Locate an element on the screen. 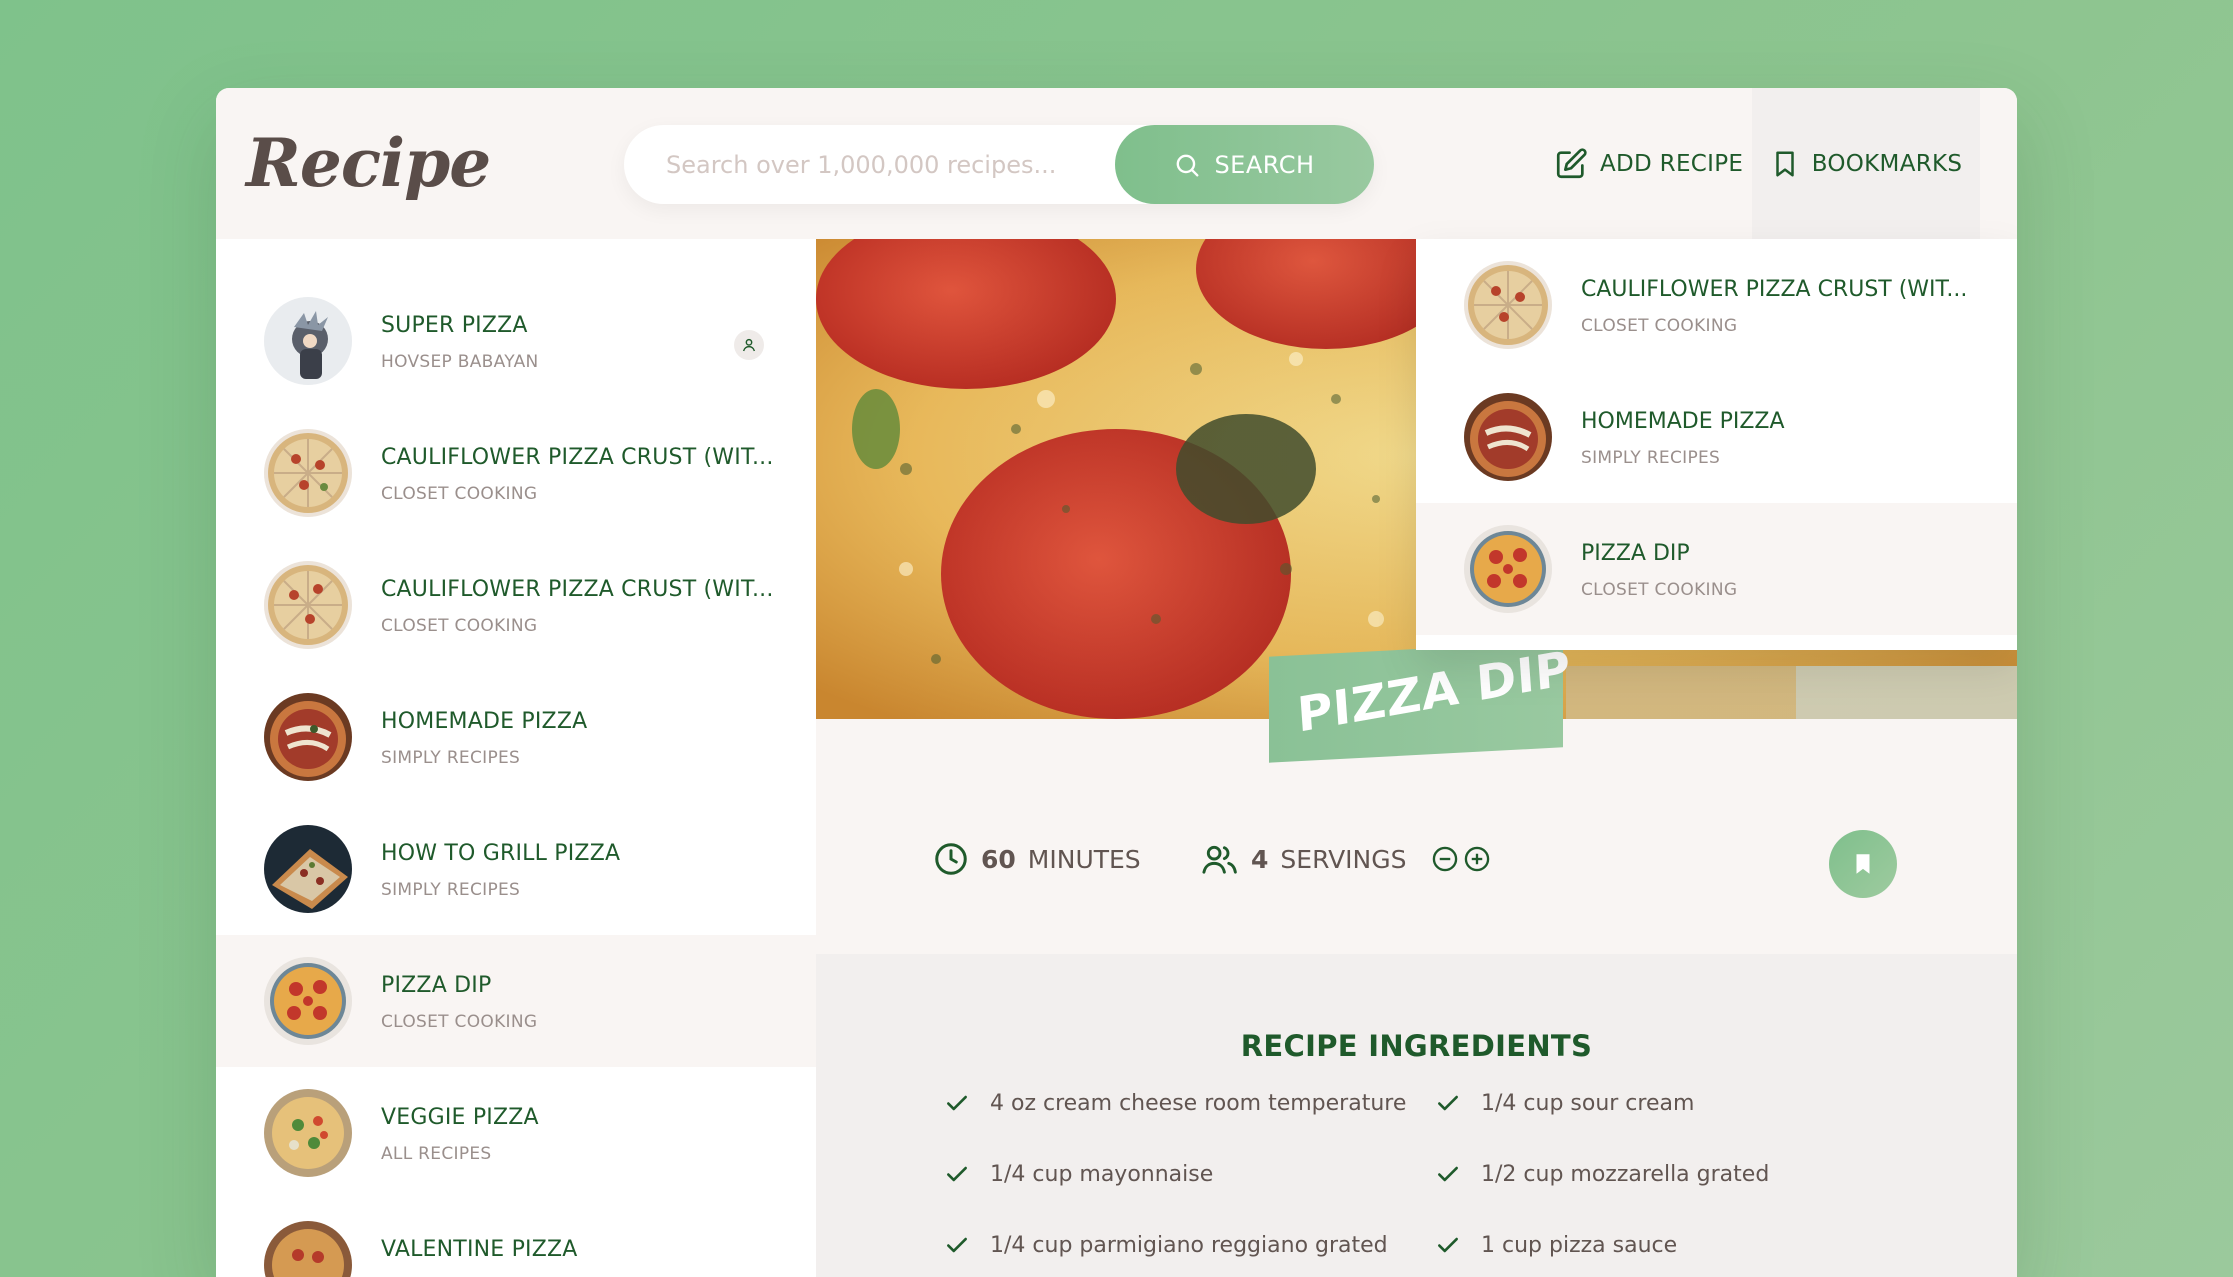 The width and height of the screenshot is (2233, 1277). add-recipe-label: ADD RECIPE is located at coordinates (1672, 163).